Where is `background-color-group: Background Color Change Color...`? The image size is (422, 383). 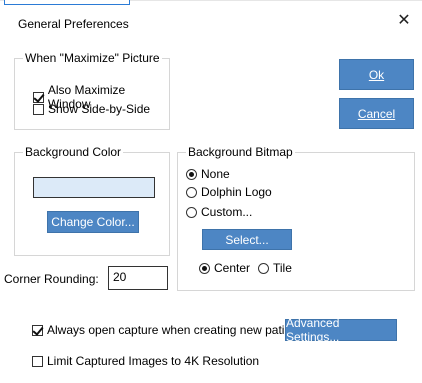 background-color-group: Background Color Change Color... is located at coordinates (92, 200).